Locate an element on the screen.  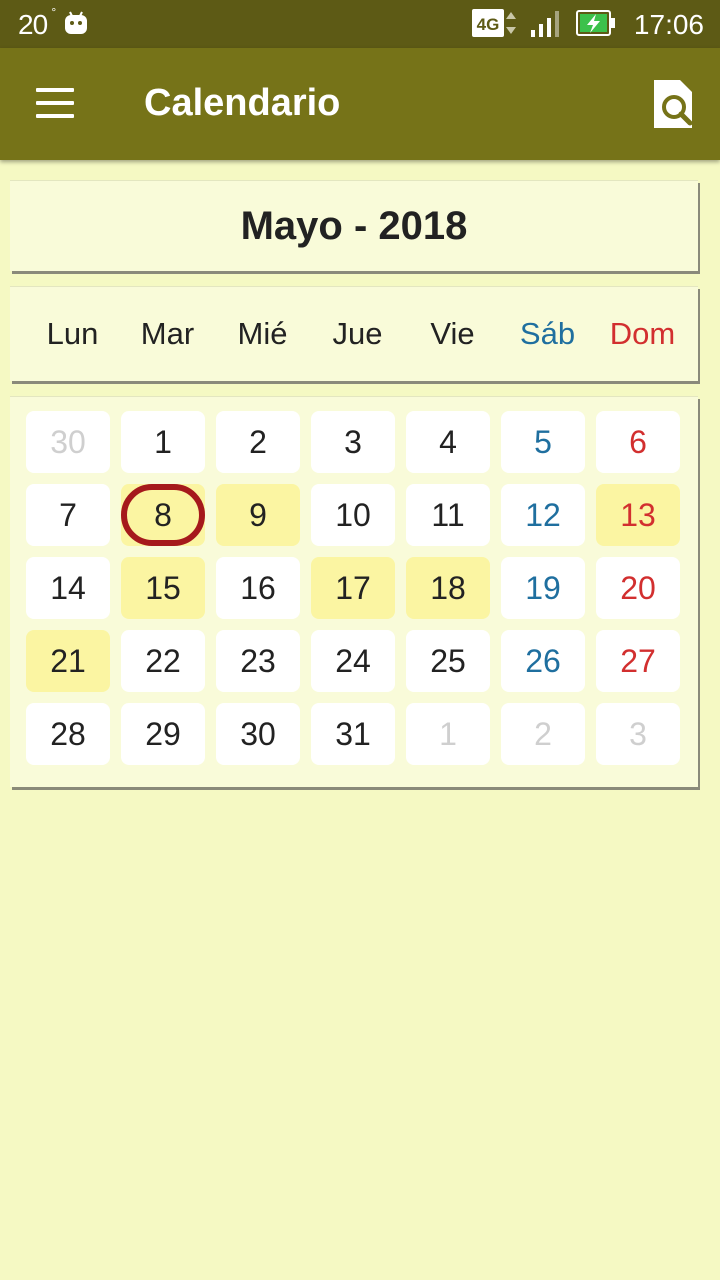
degree-symbol: ° is located at coordinates (53, 12).